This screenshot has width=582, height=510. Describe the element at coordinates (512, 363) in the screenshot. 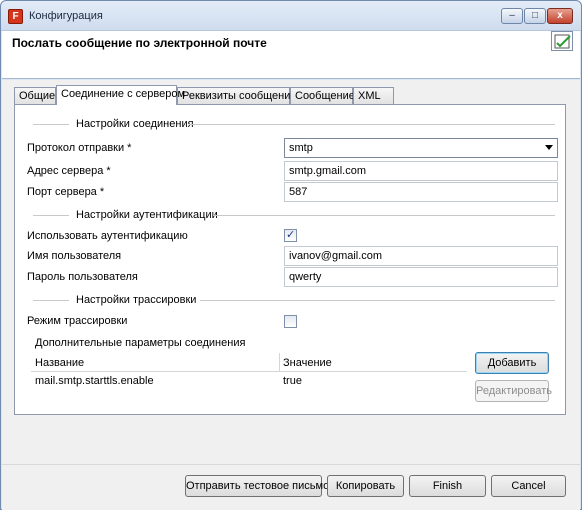

I see `add-button: Добавить` at that location.